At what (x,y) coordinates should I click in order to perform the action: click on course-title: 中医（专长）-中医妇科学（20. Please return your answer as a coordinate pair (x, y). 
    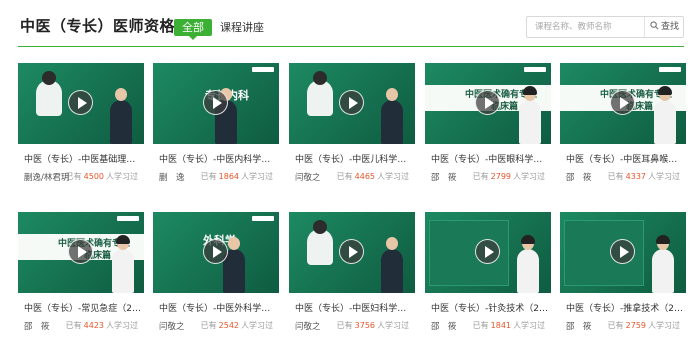
    Looking at the image, I should click on (354, 307).